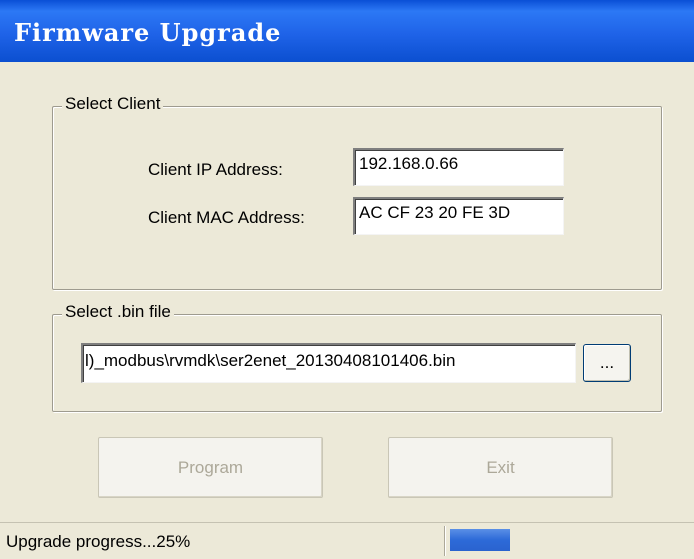 This screenshot has height=559, width=694. What do you see at coordinates (458, 216) in the screenshot?
I see `client-mac-field: AC CF 23 20 FE 3D` at bounding box center [458, 216].